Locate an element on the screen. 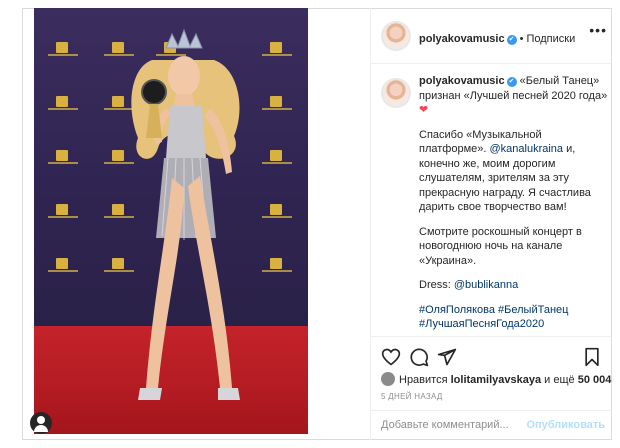 Image resolution: width=620 pixels, height=448 pixels. comment-icon is located at coordinates (419, 357).